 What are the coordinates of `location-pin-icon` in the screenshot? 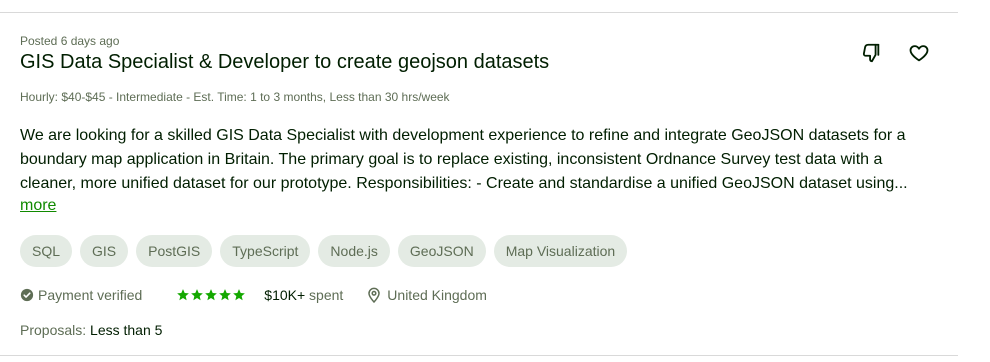 It's located at (374, 295).